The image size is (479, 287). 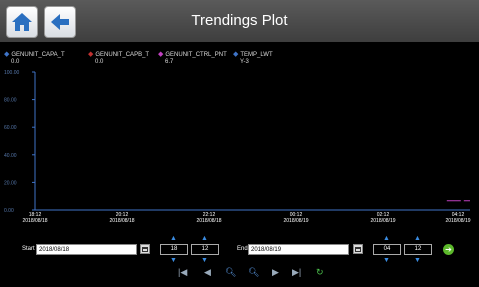 What do you see at coordinates (386, 238) in the screenshot?
I see `end-hour-up-arrow-icon: ▲` at bounding box center [386, 238].